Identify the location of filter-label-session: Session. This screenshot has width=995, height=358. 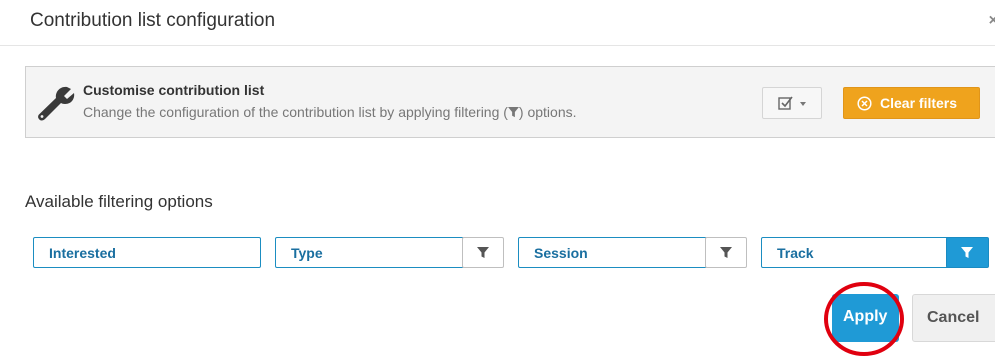
(561, 253).